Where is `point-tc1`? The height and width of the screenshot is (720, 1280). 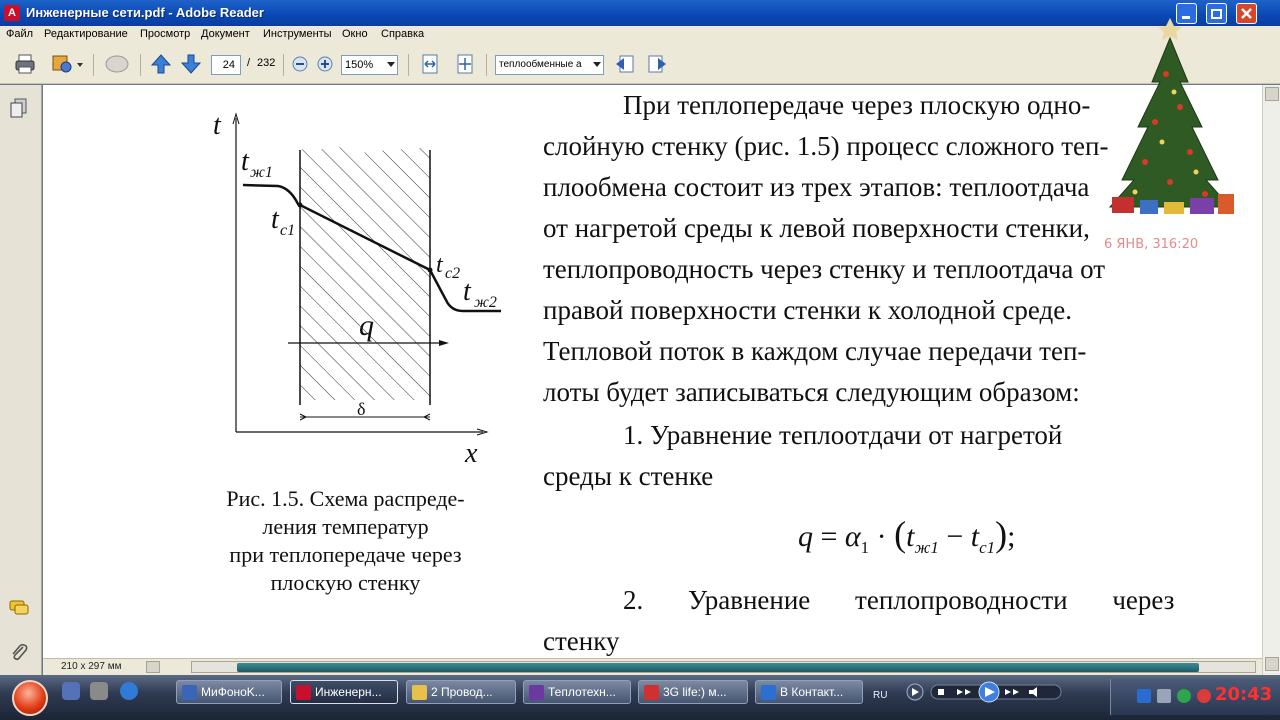
point-tc1 is located at coordinates (300, 205).